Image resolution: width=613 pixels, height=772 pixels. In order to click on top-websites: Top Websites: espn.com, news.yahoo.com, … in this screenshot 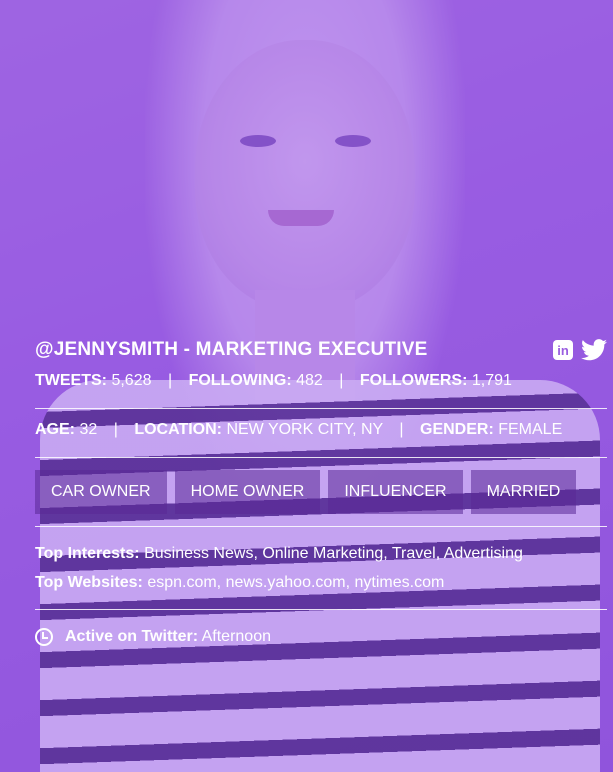, I will do `click(321, 582)`.